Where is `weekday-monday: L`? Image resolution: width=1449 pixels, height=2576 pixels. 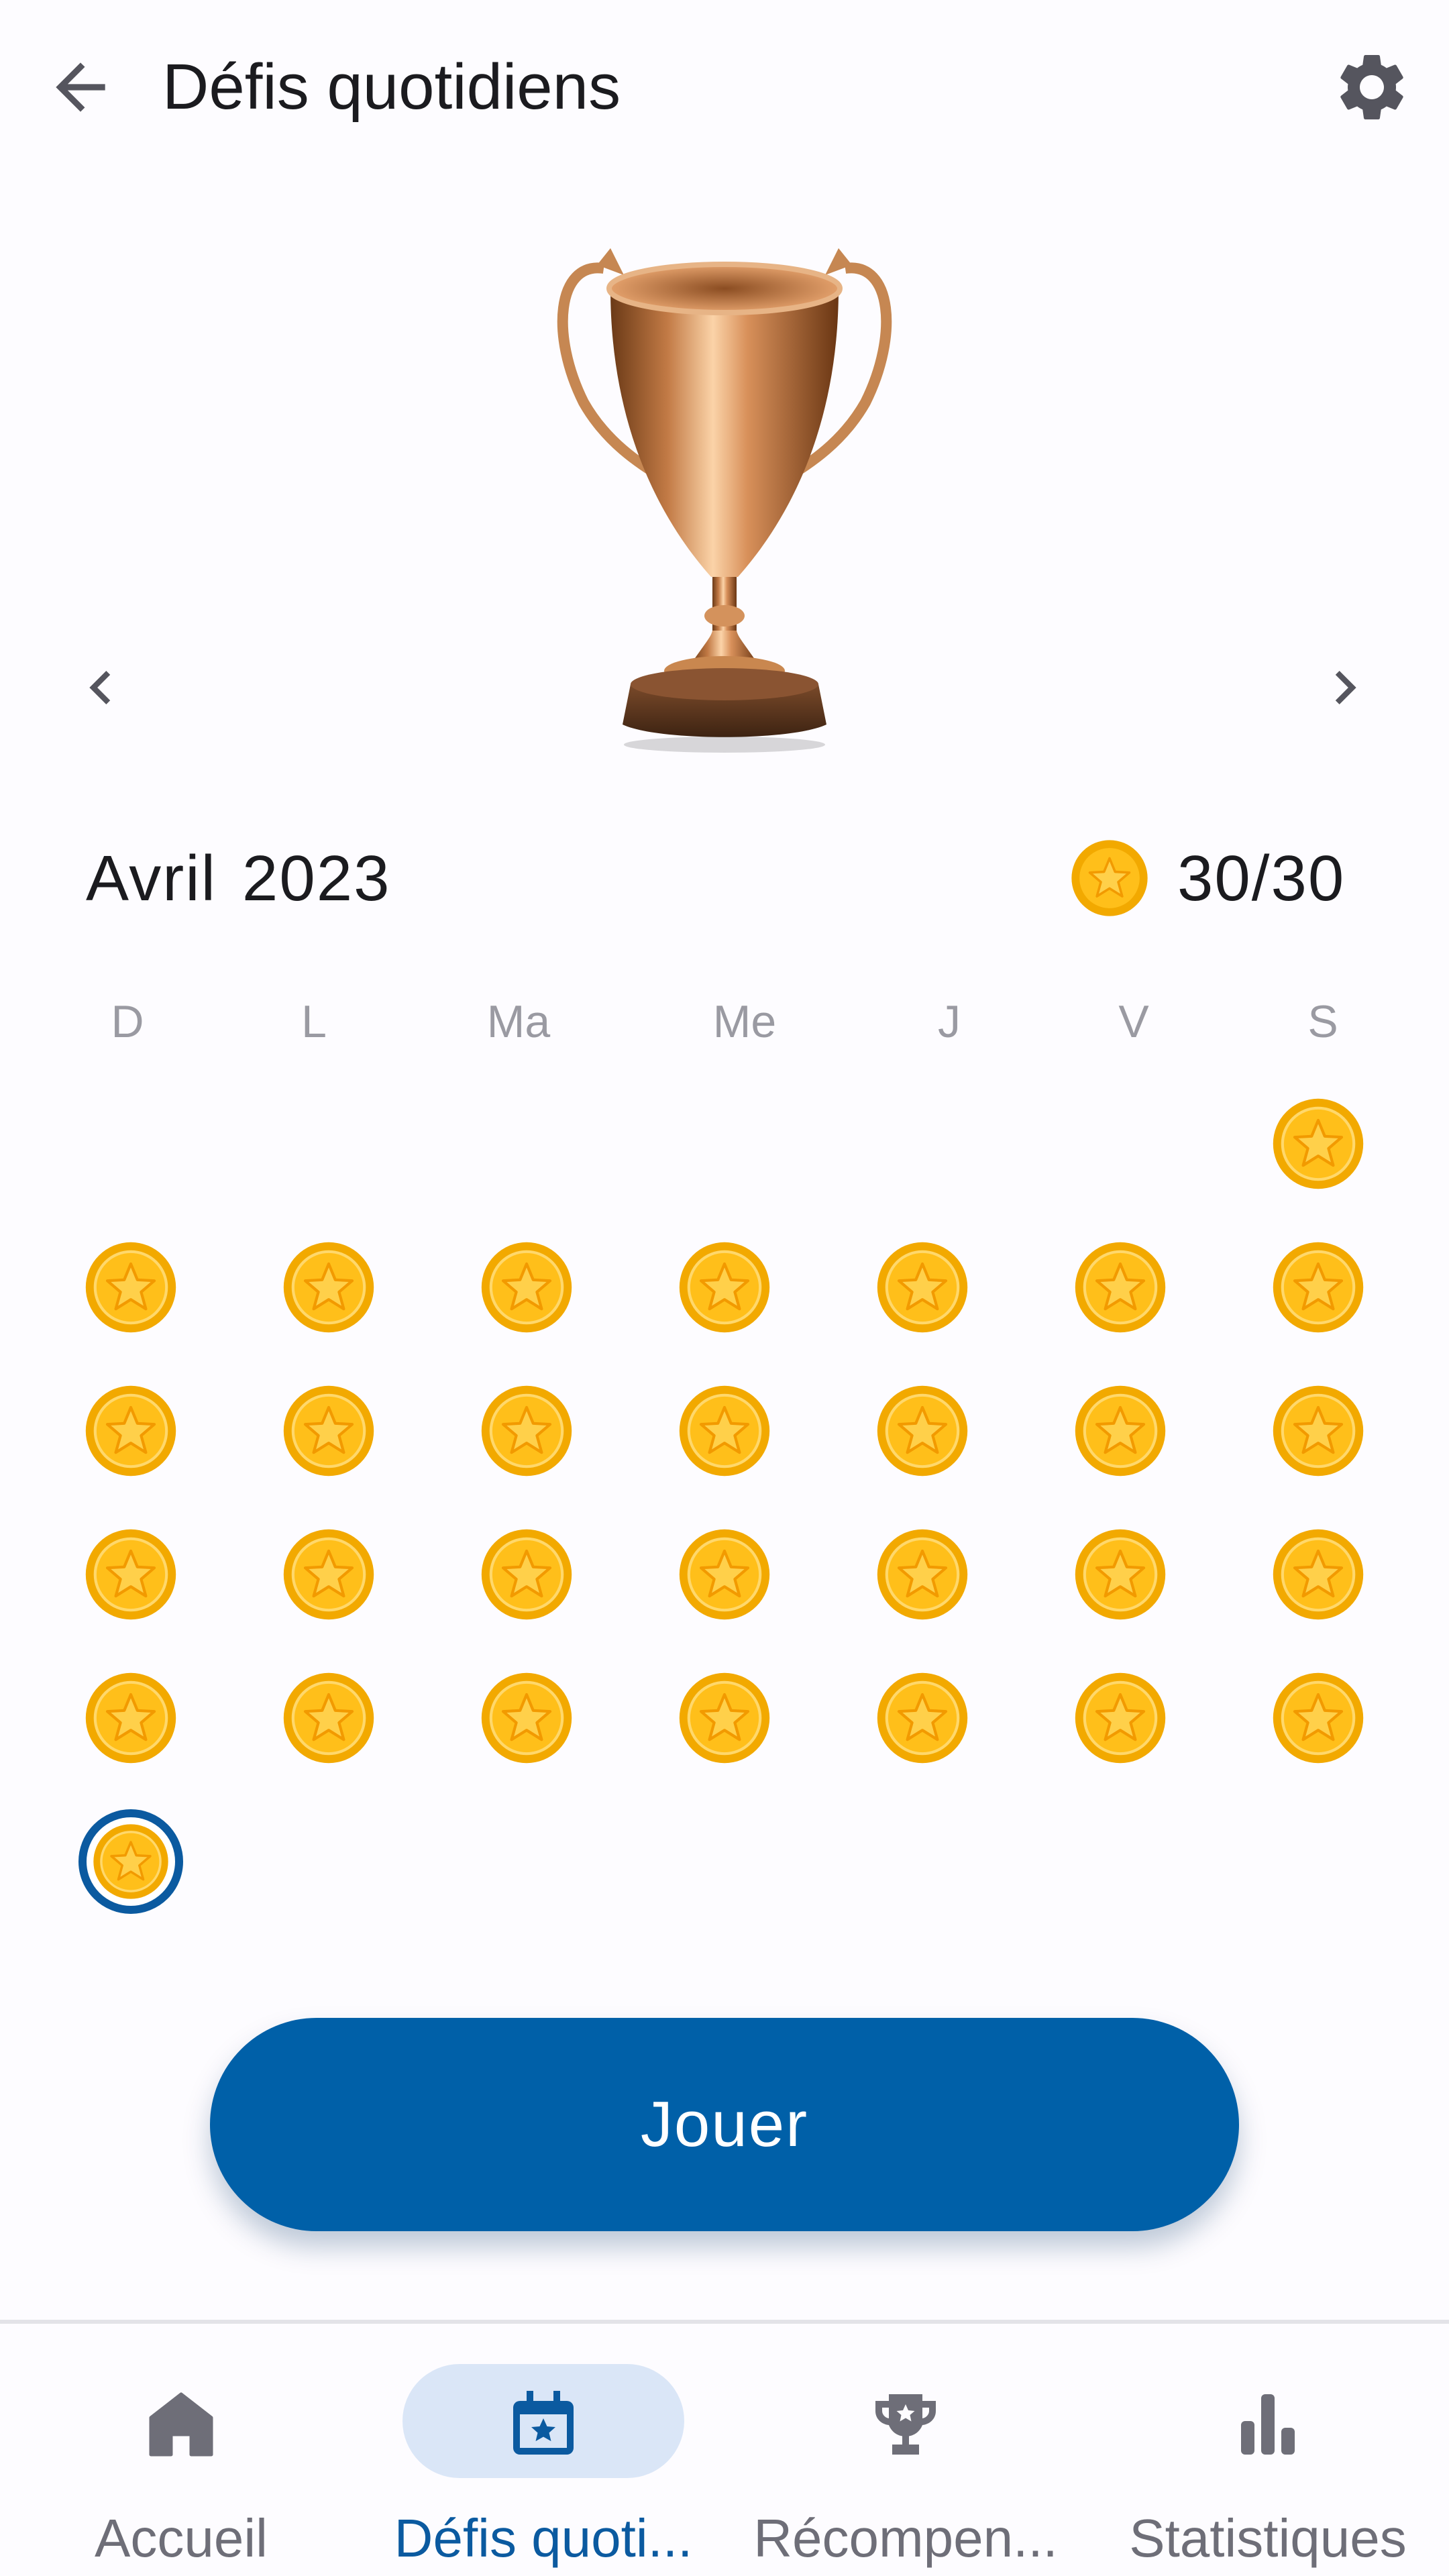
weekday-monday: L is located at coordinates (314, 1021).